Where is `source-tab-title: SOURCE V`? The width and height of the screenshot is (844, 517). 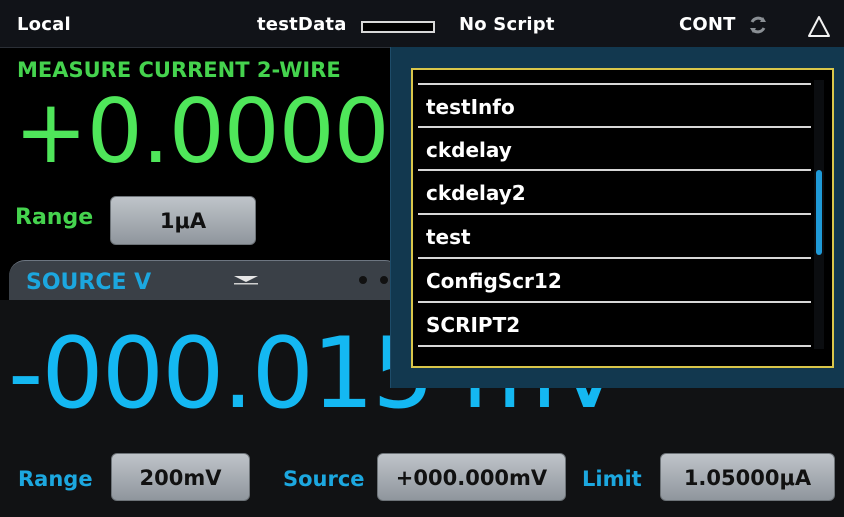 source-tab-title: SOURCE V is located at coordinates (89, 282).